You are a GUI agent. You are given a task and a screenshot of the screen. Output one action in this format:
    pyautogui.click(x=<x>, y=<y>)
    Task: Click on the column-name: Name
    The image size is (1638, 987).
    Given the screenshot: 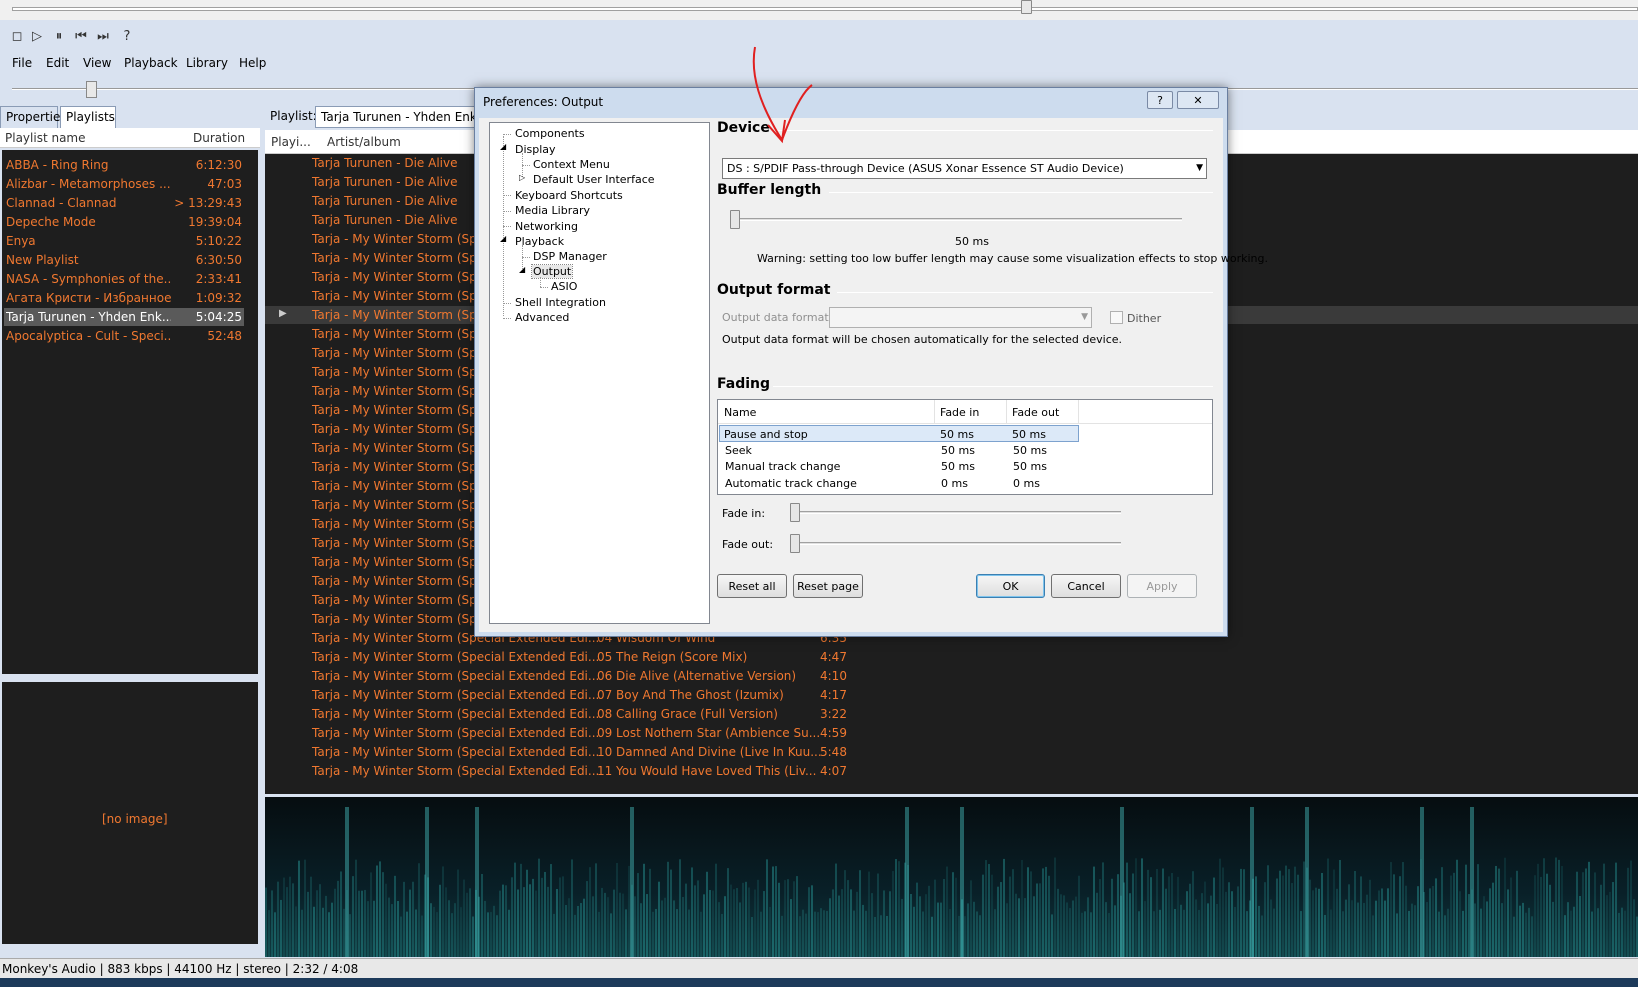 What is the action you would take?
    pyautogui.click(x=740, y=412)
    